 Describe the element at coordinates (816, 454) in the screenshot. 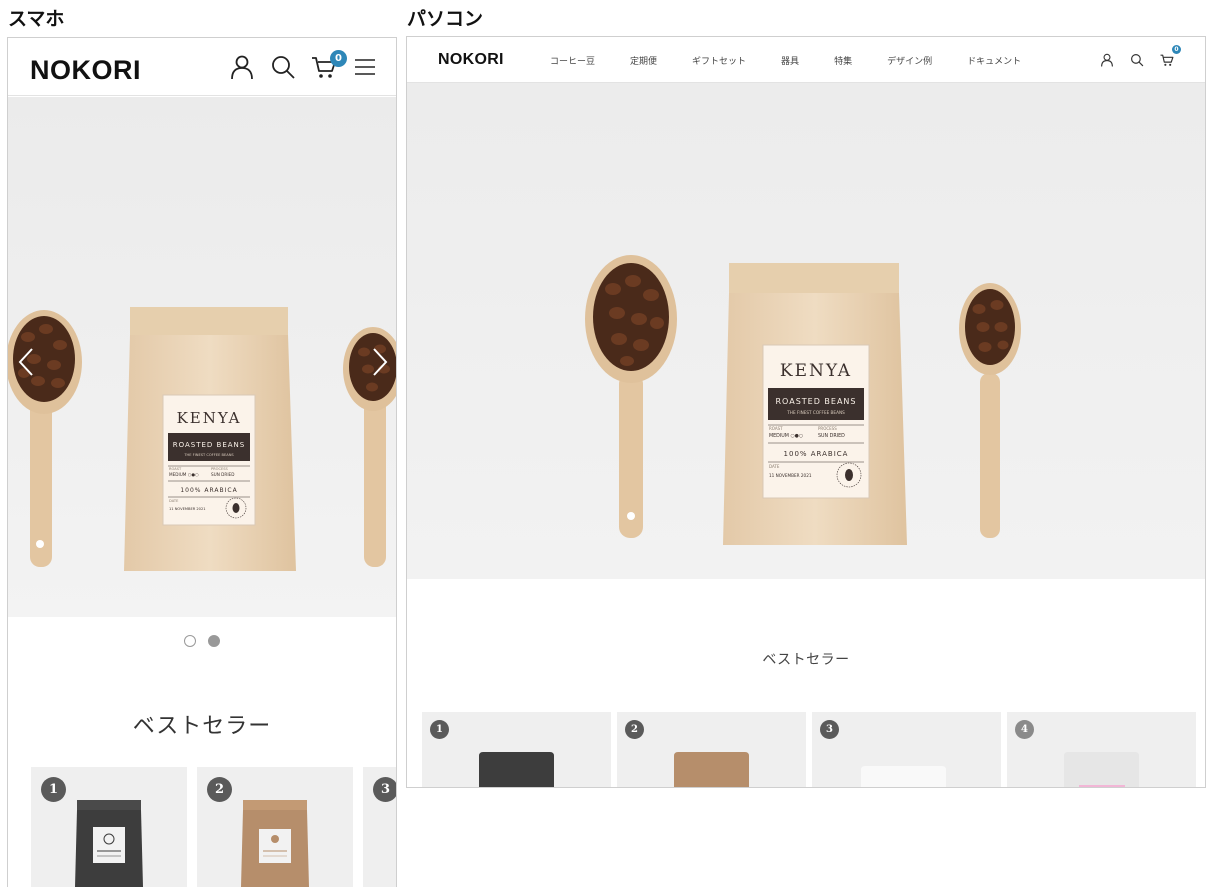

I see `pc-bag-origin: 100% ARABICA` at that location.